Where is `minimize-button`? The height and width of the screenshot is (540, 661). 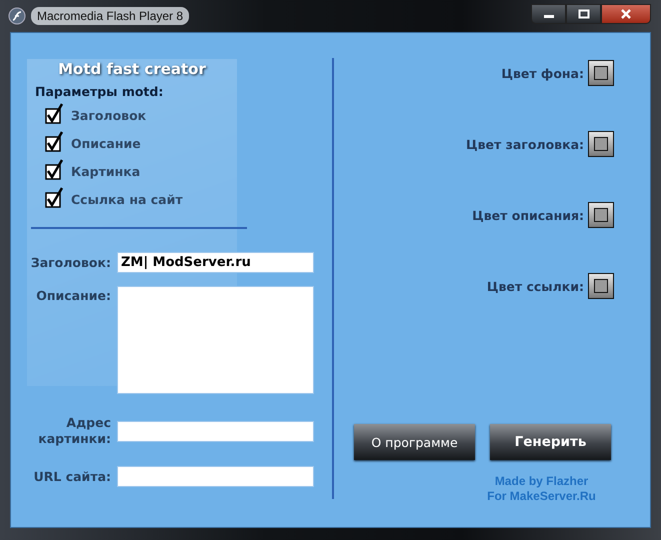 minimize-button is located at coordinates (548, 14).